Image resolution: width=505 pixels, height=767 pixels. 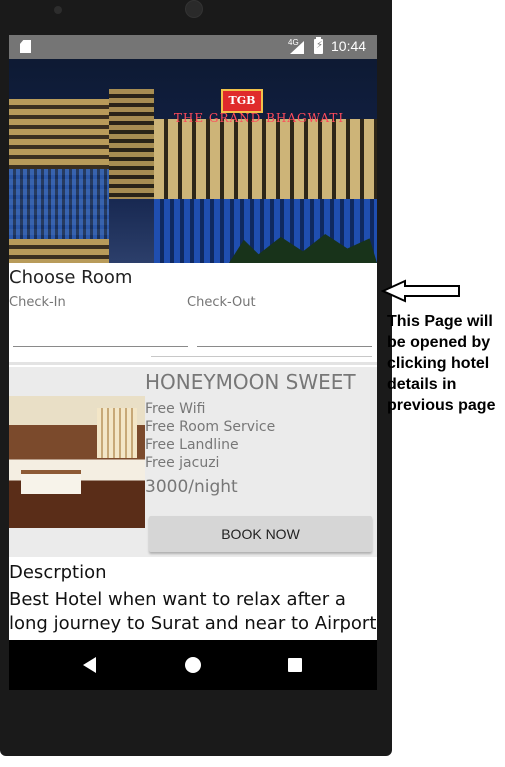 I want to click on choose-room-title: Choose Room, so click(x=71, y=277).